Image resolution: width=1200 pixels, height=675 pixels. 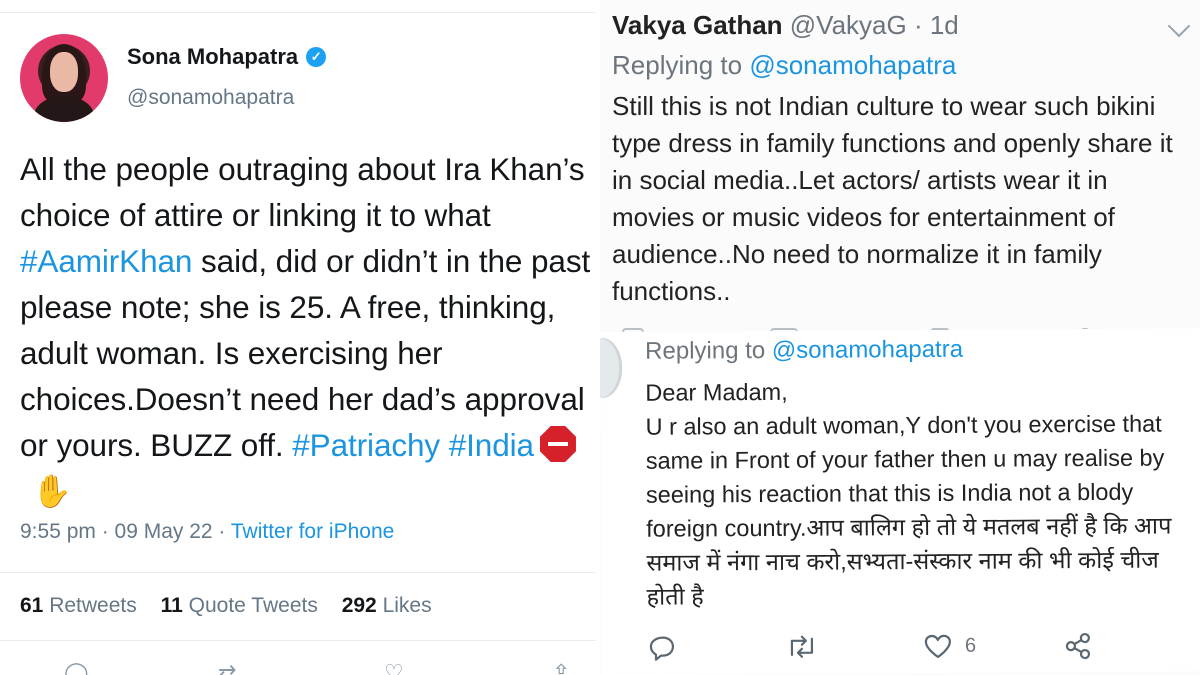 I want to click on retweet-icon, so click(x=802, y=647).